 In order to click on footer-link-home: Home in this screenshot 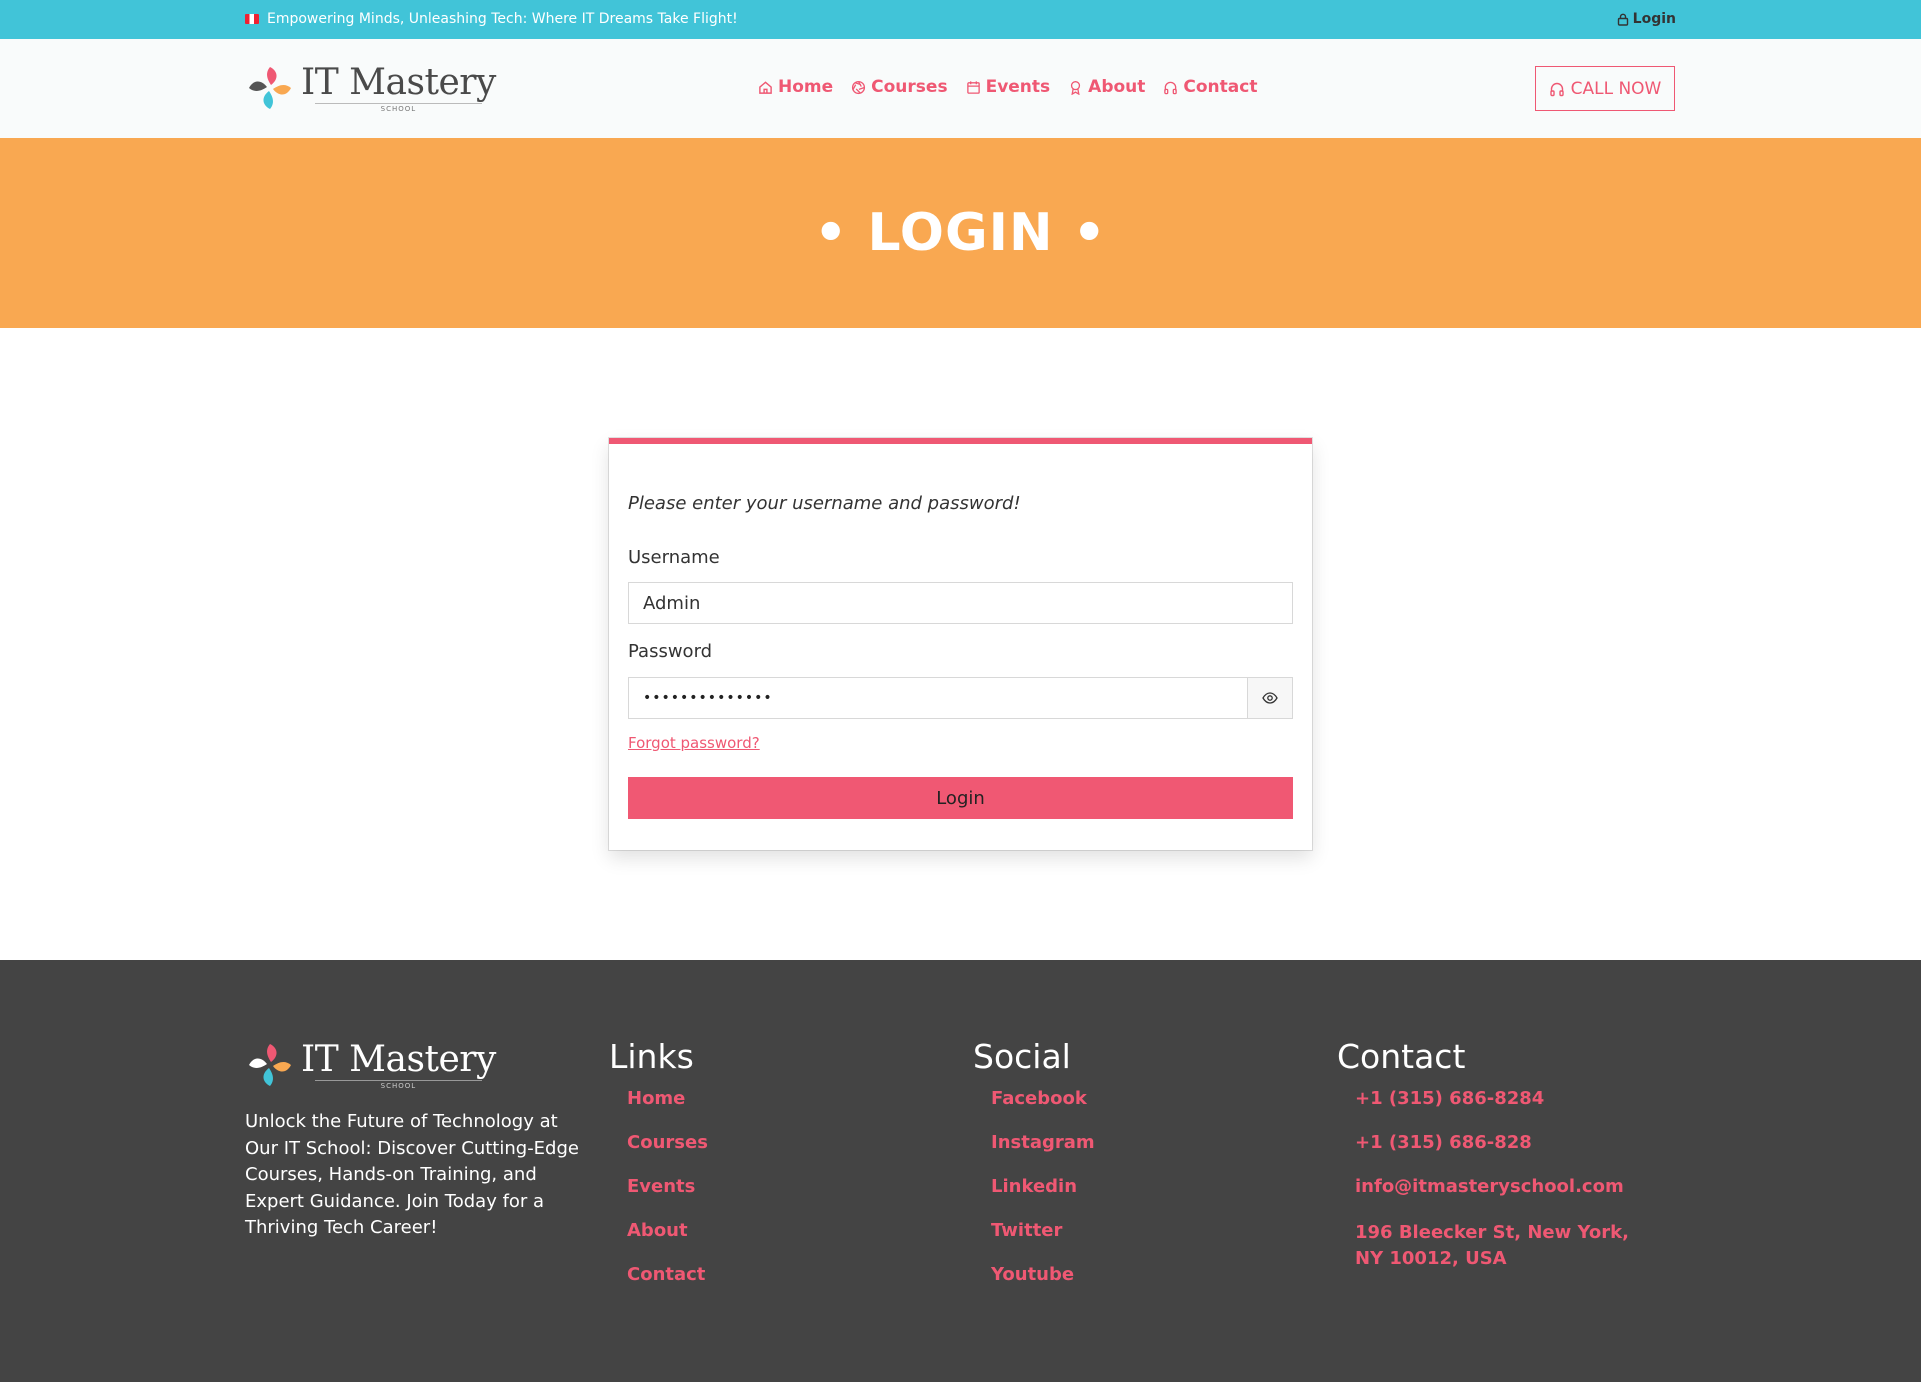, I will do `click(667, 1099)`.